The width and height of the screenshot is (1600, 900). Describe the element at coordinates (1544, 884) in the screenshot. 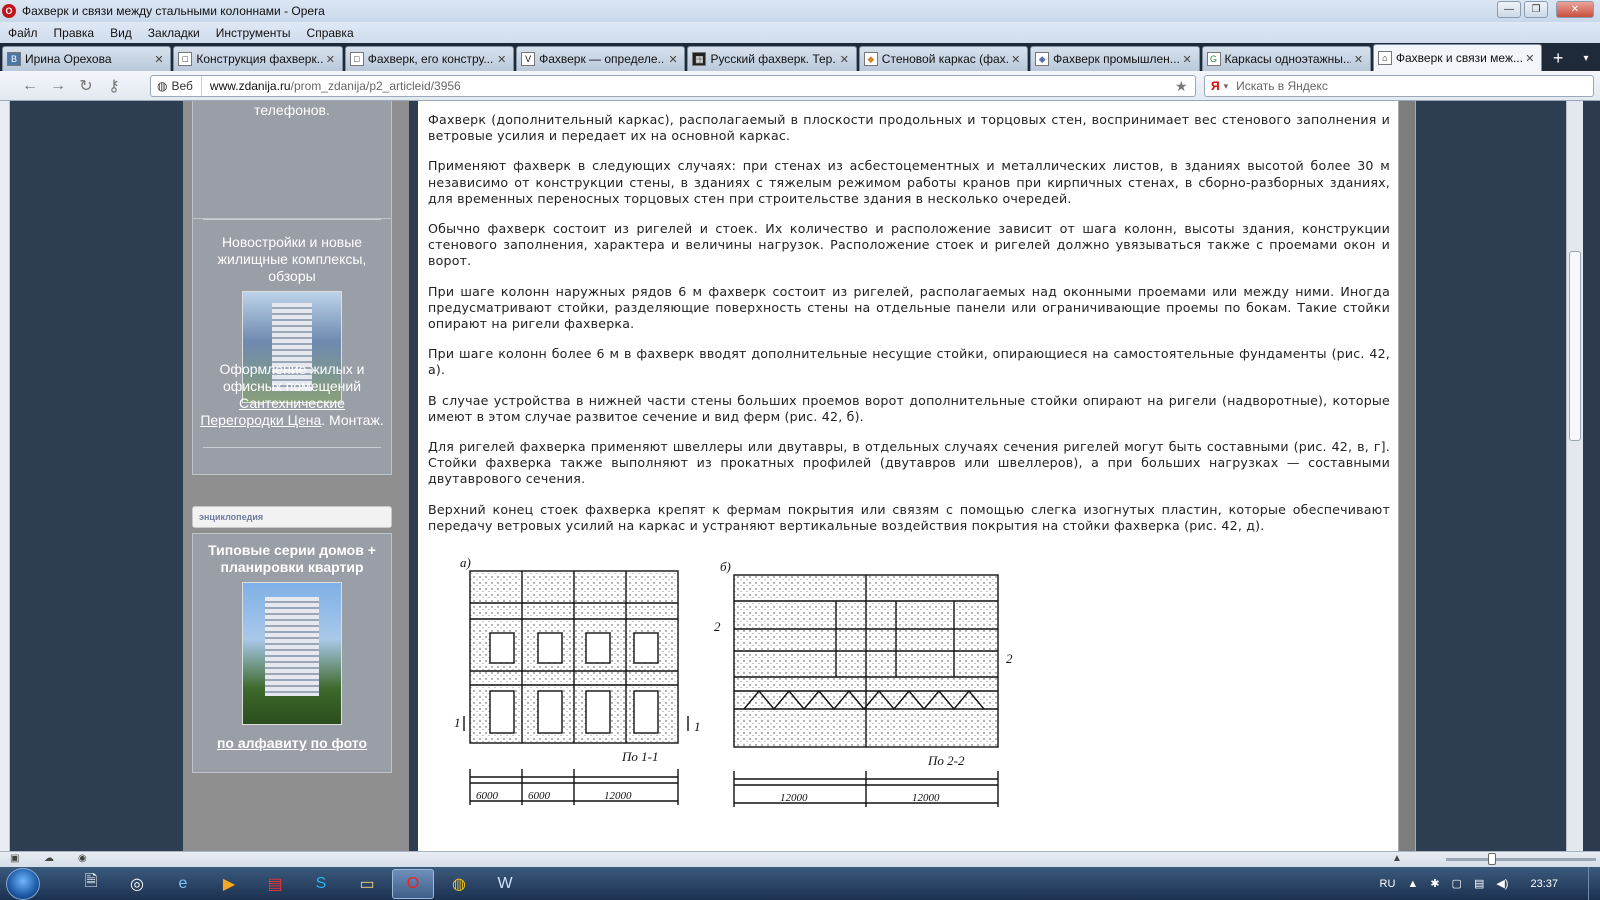

I see `clock: 23:37` at that location.